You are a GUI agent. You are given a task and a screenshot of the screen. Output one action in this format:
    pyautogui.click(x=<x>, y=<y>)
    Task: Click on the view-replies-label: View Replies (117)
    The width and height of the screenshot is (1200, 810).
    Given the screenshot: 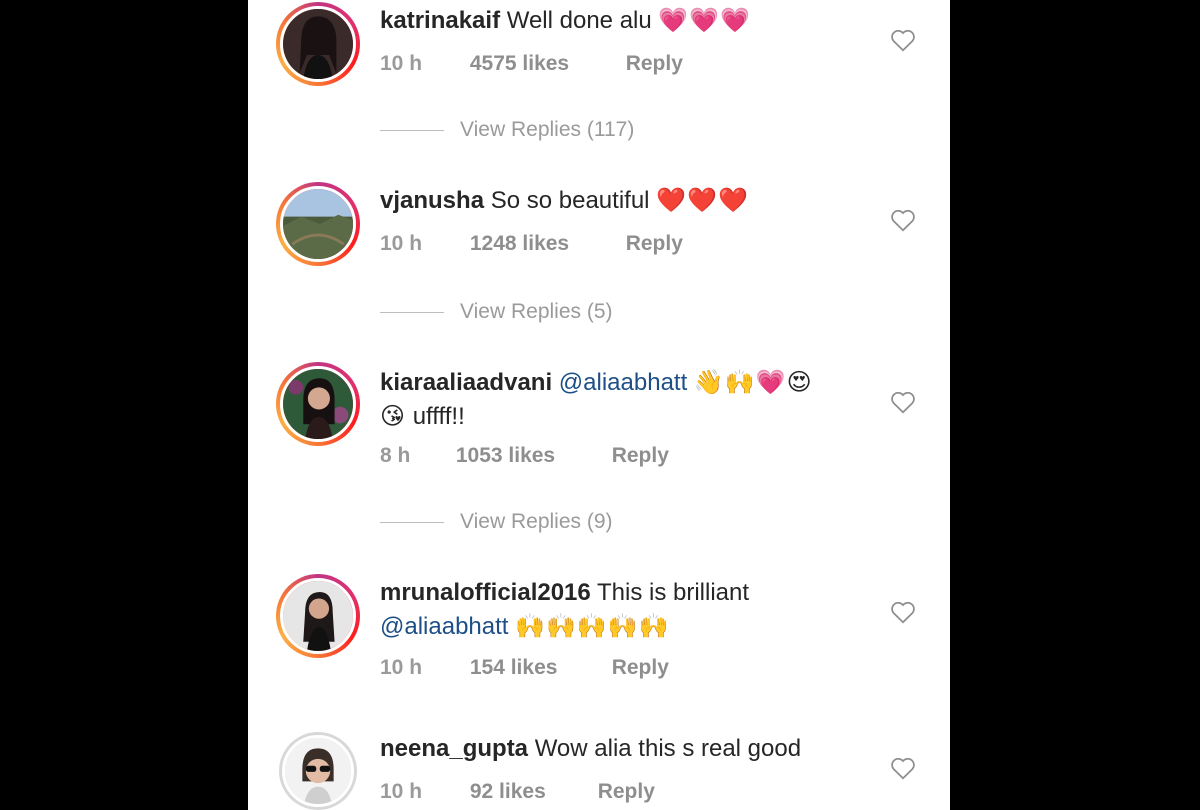 What is the action you would take?
    pyautogui.click(x=547, y=129)
    